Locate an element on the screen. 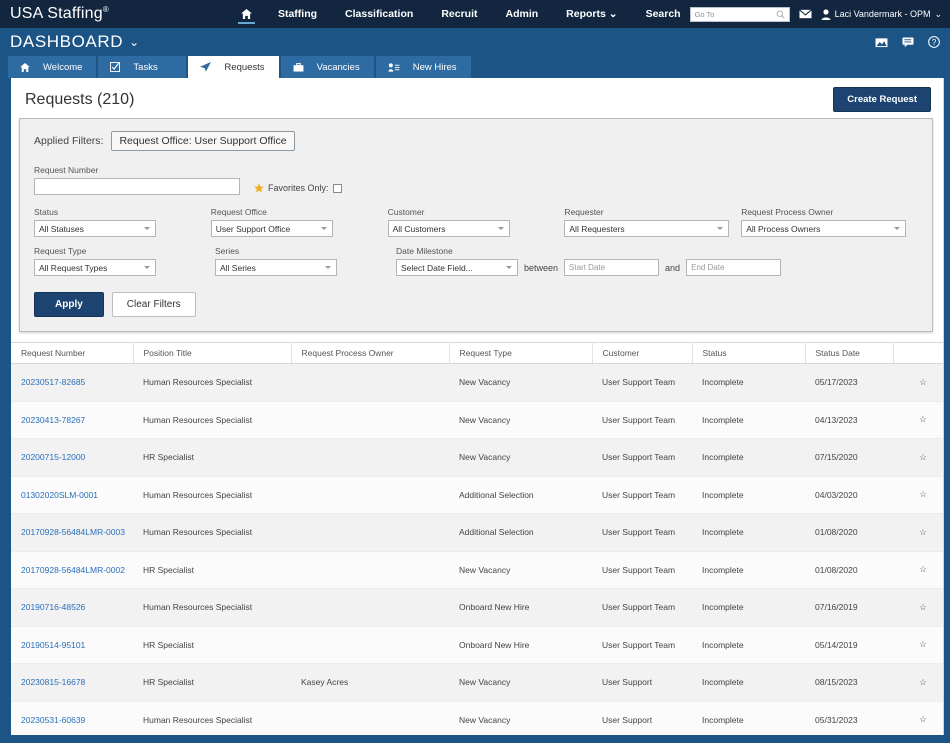 The height and width of the screenshot is (743, 950). column-request-number: Request Number is located at coordinates (72, 353).